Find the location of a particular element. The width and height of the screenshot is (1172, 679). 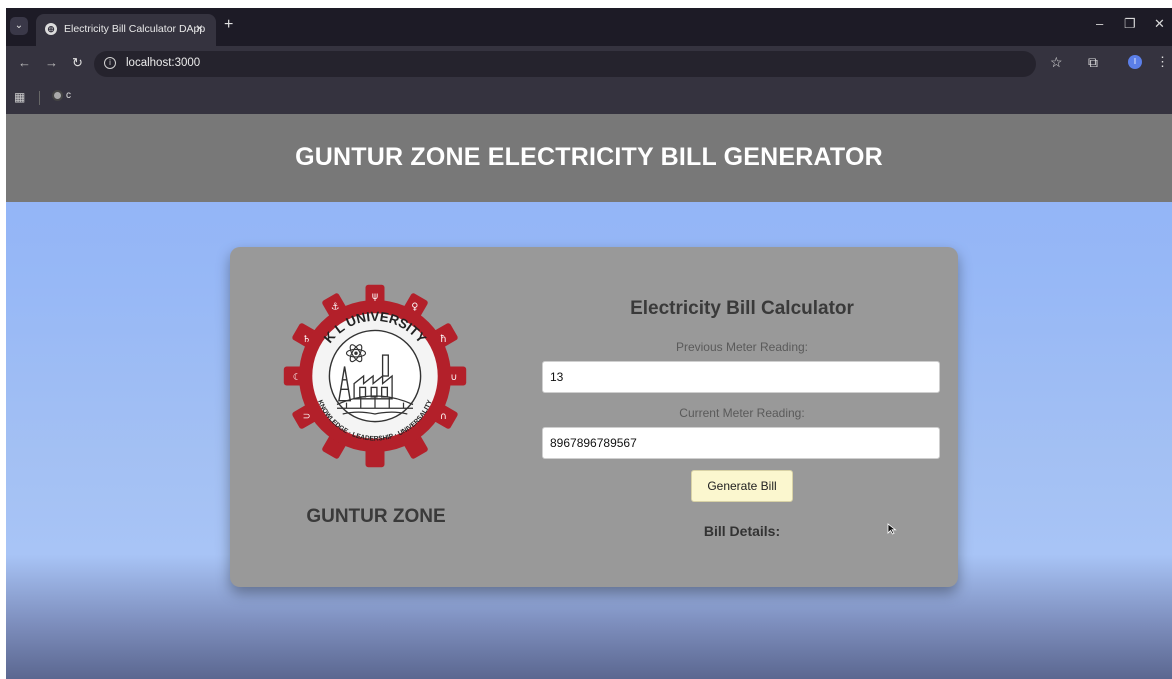

info-icon: i is located at coordinates (110, 63).